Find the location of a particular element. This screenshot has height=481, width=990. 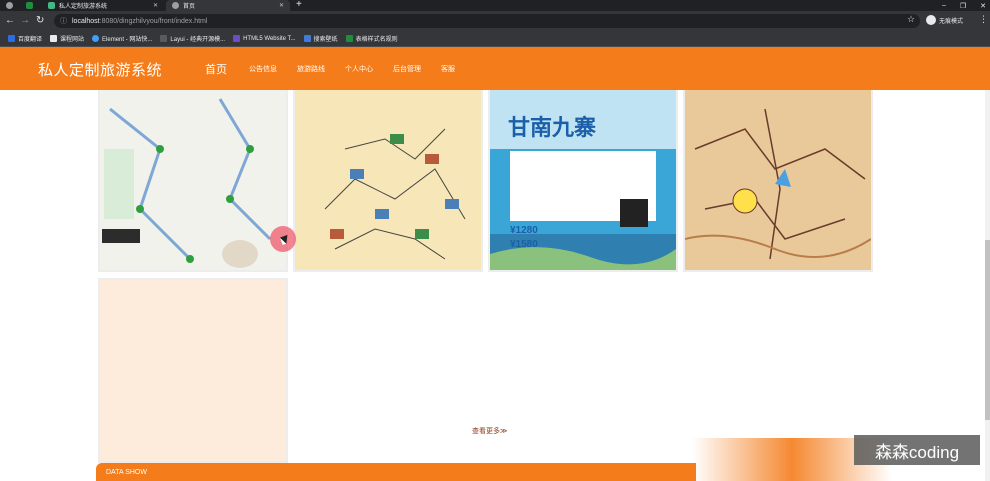

route-card-blank is located at coordinates (193, 370).